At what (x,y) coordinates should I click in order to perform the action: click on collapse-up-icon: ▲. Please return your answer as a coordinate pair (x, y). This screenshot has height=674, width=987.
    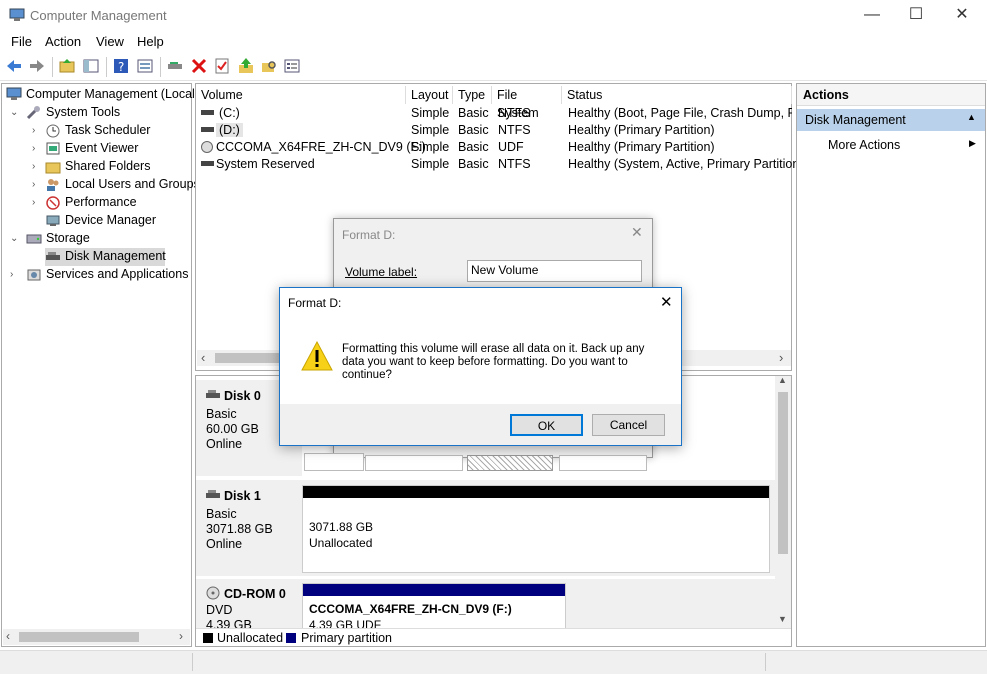
    Looking at the image, I should click on (971, 117).